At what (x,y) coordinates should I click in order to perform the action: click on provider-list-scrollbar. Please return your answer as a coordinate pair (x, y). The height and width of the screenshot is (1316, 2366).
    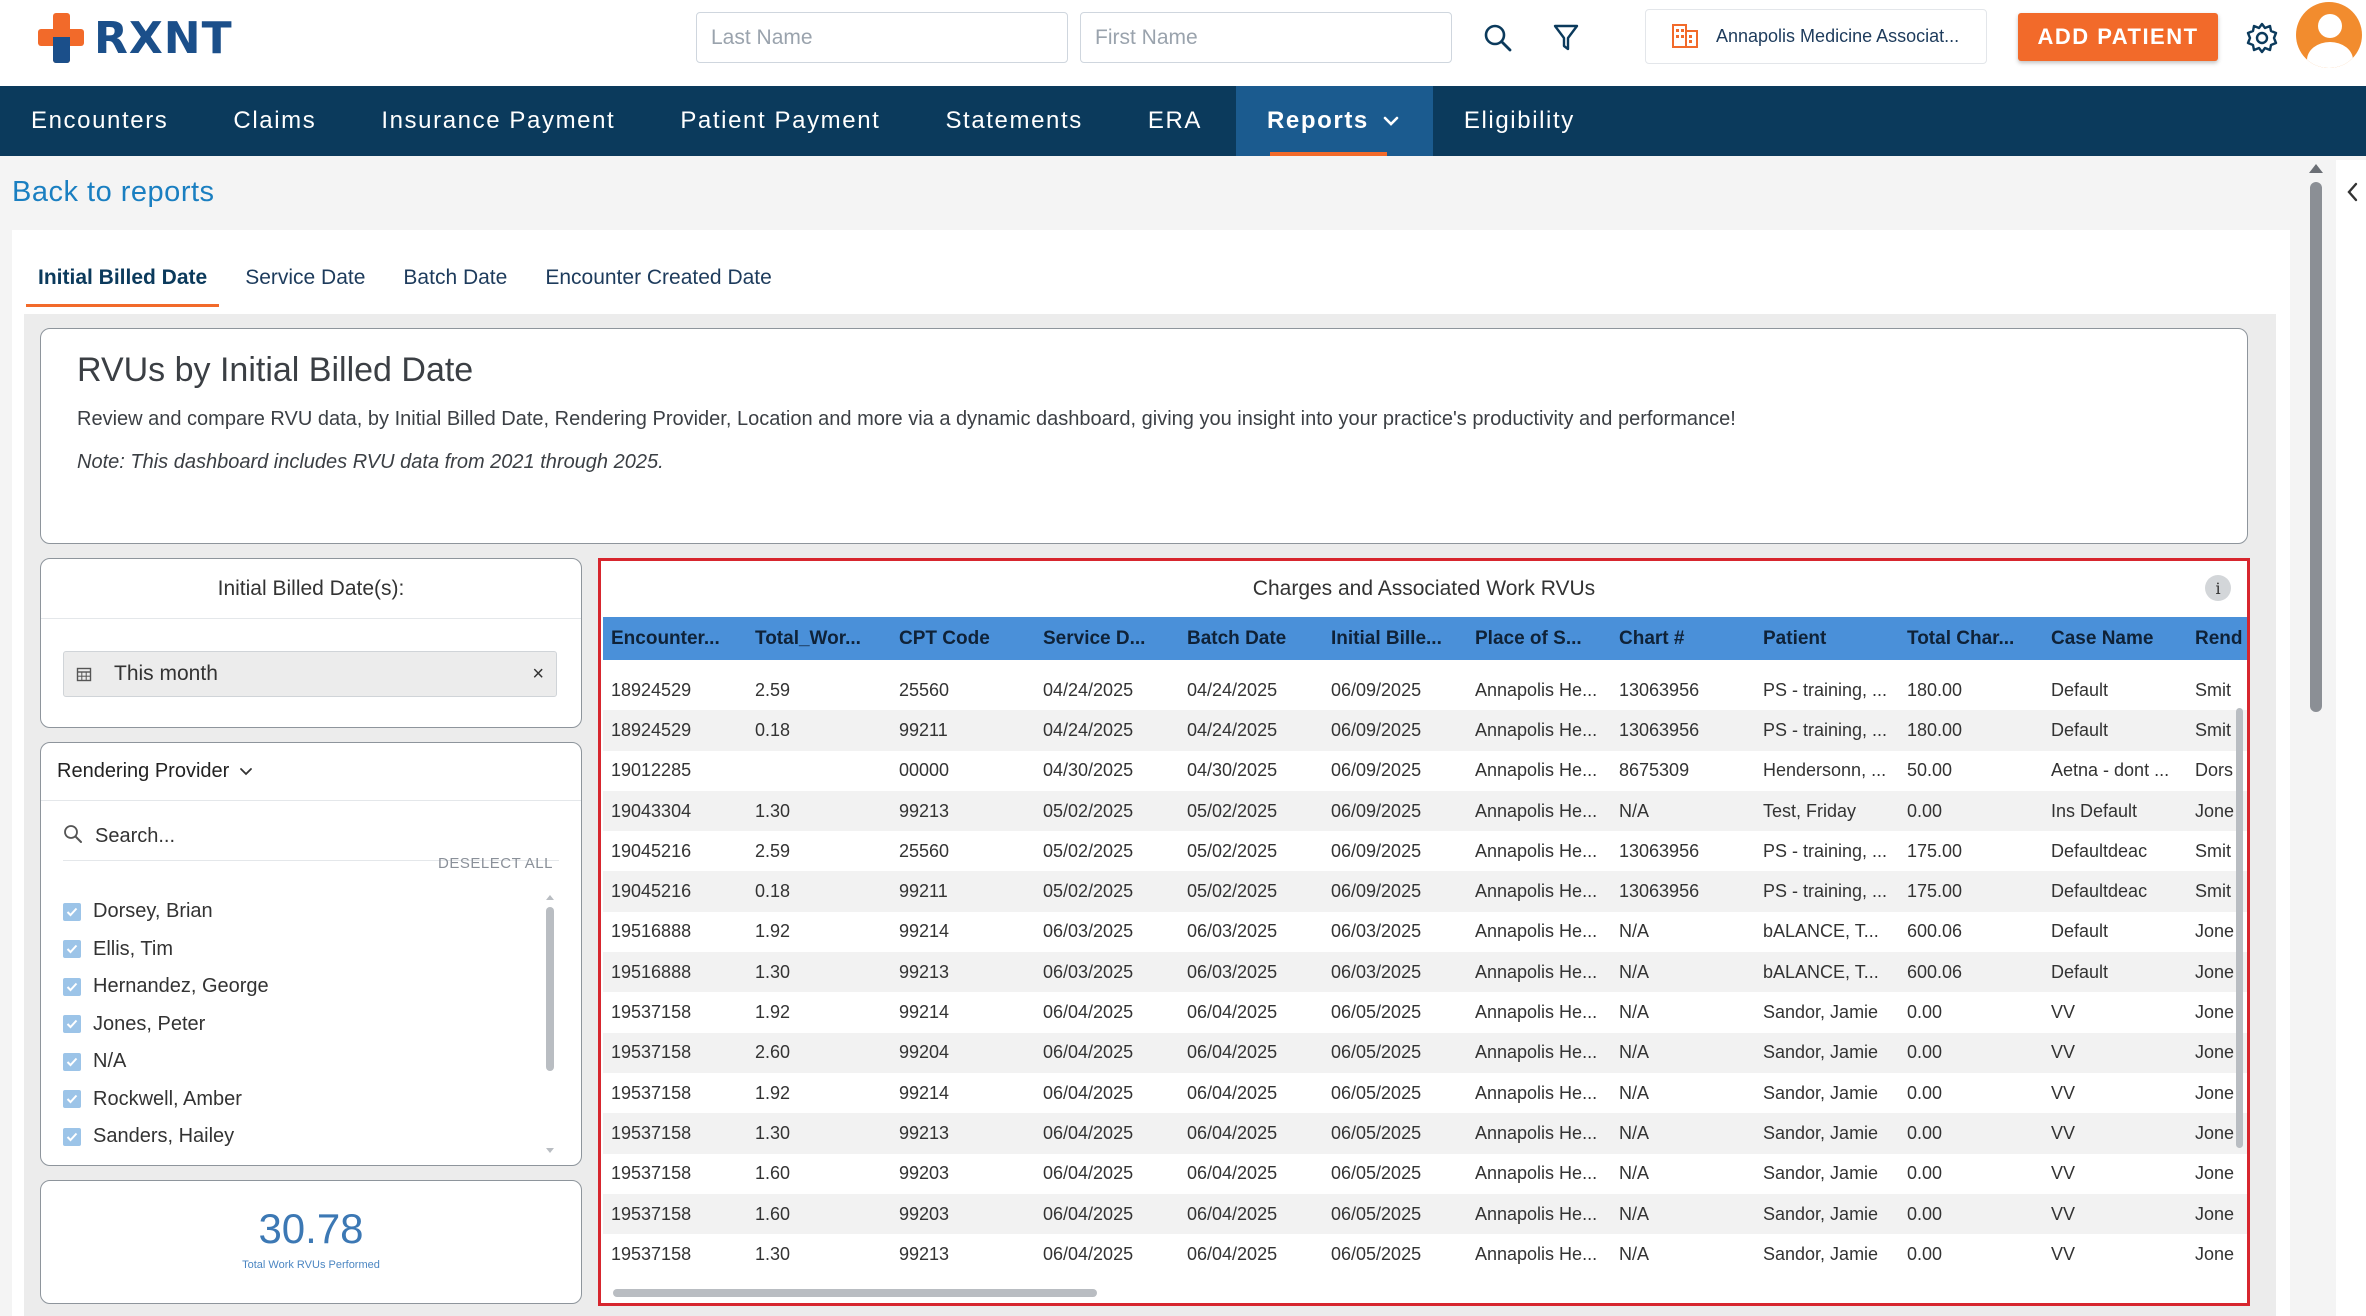
    Looking at the image, I should click on (550, 1024).